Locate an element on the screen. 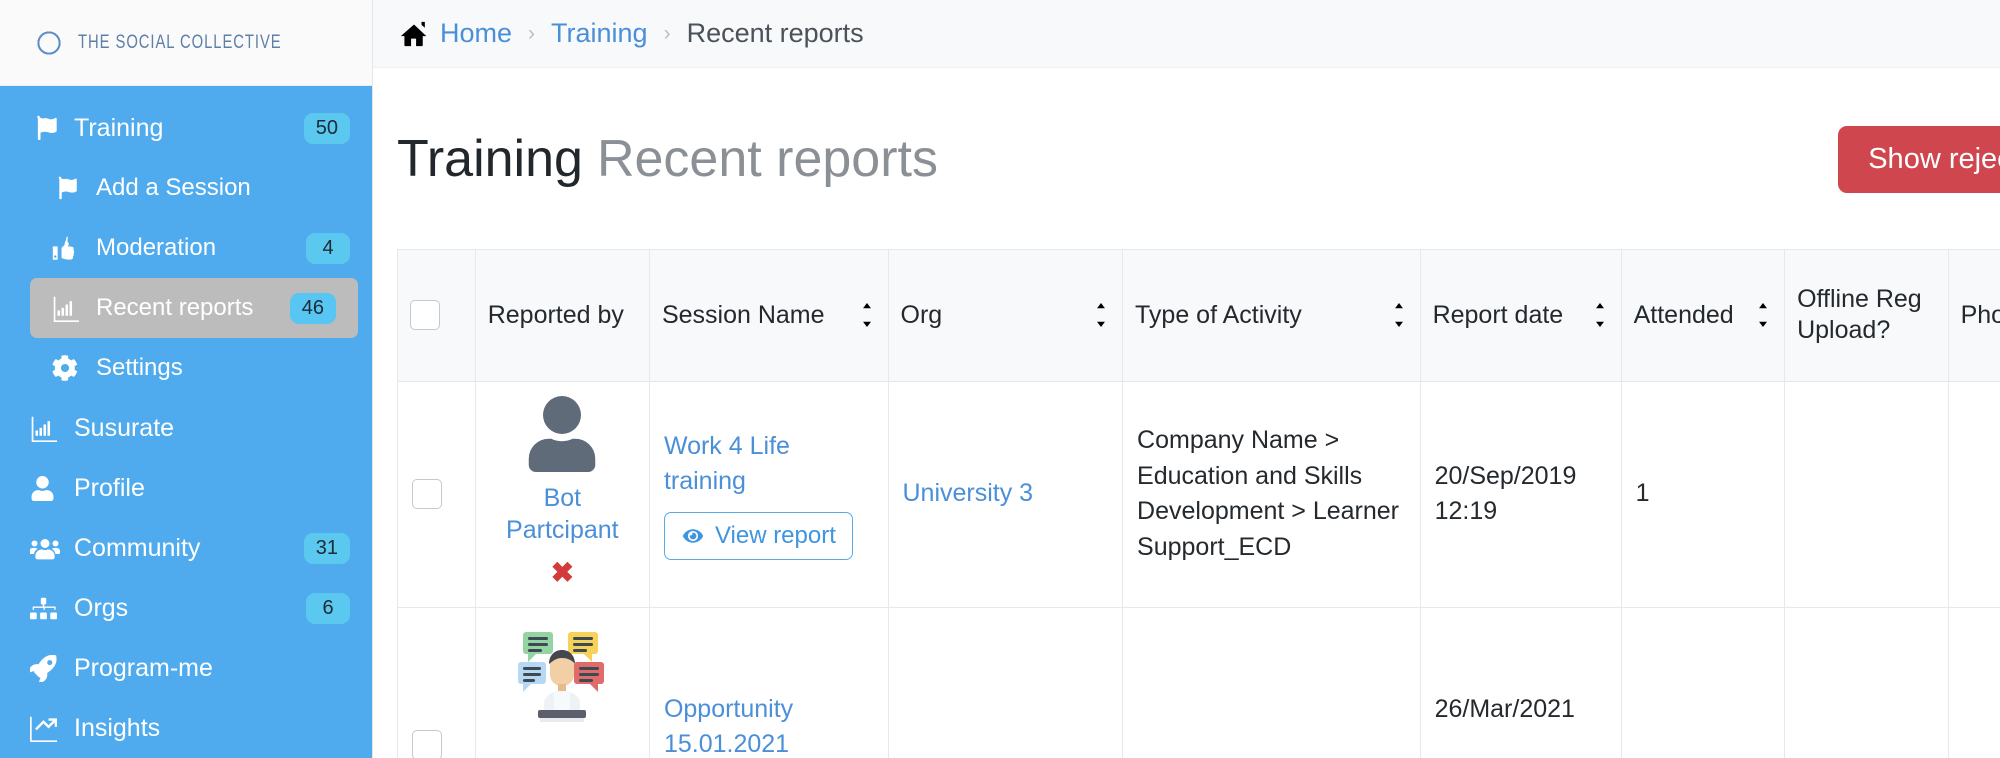 The image size is (2000, 758). sidebar-item-label: Recent reports is located at coordinates (175, 307).